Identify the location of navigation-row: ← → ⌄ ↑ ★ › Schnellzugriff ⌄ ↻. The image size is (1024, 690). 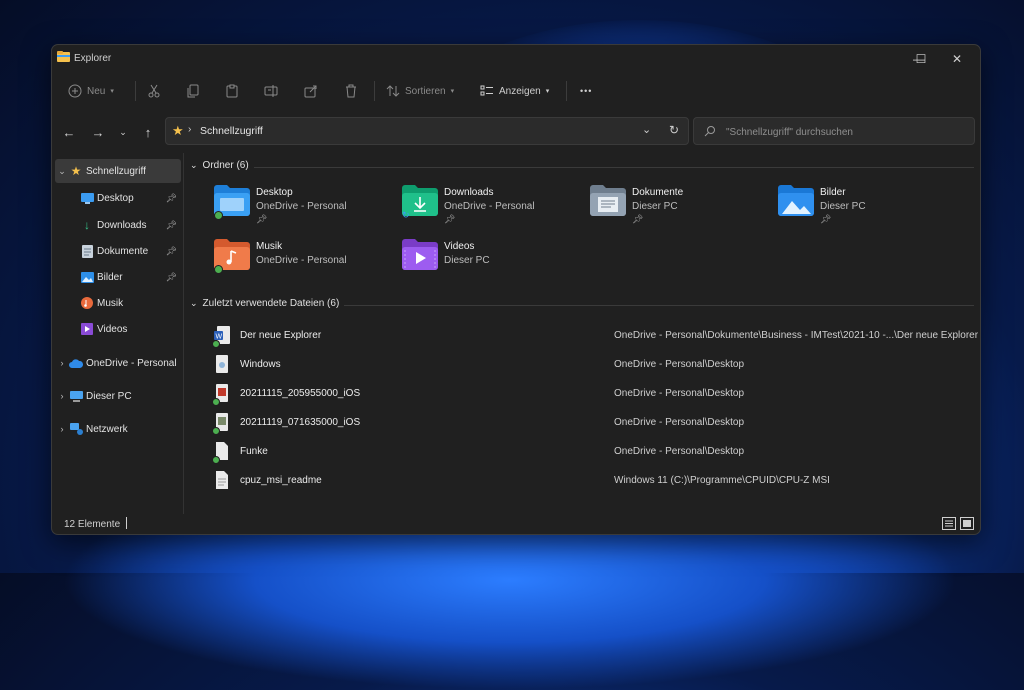
(516, 132).